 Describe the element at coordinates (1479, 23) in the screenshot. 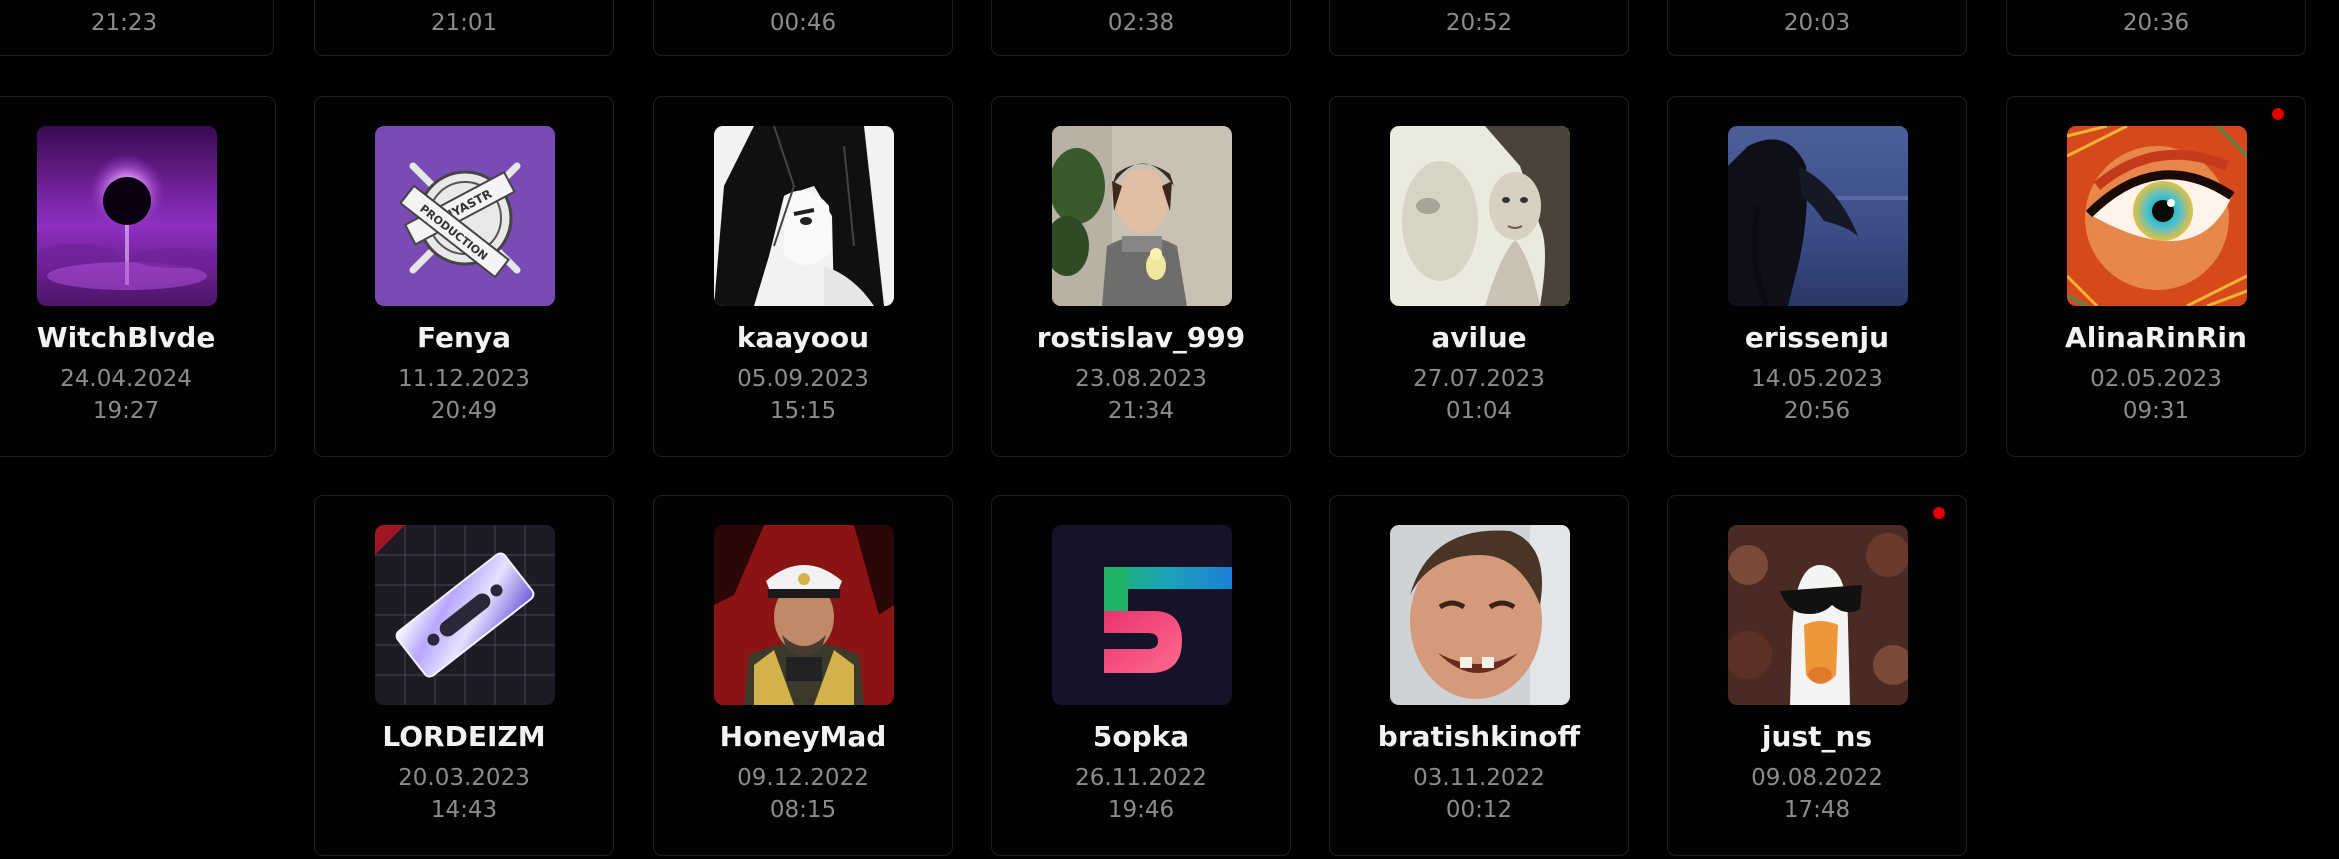

I see `card-time: 20:52` at that location.